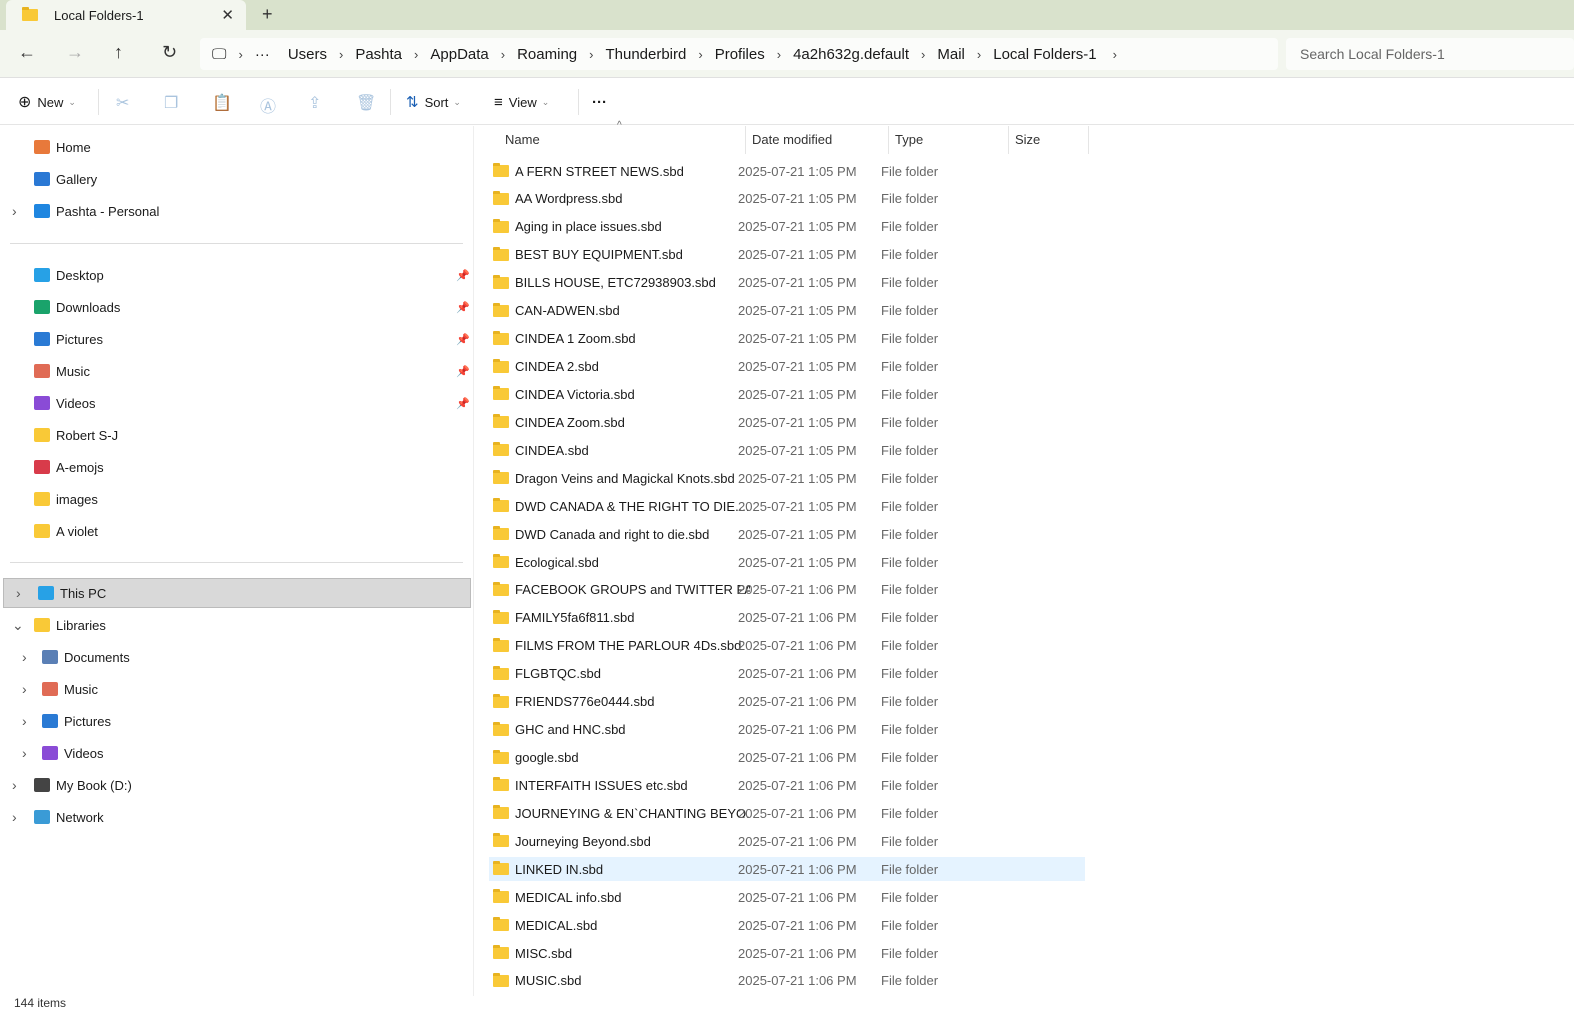  What do you see at coordinates (1044, 54) in the screenshot?
I see `breadcrumb-item: Local Folders-1` at bounding box center [1044, 54].